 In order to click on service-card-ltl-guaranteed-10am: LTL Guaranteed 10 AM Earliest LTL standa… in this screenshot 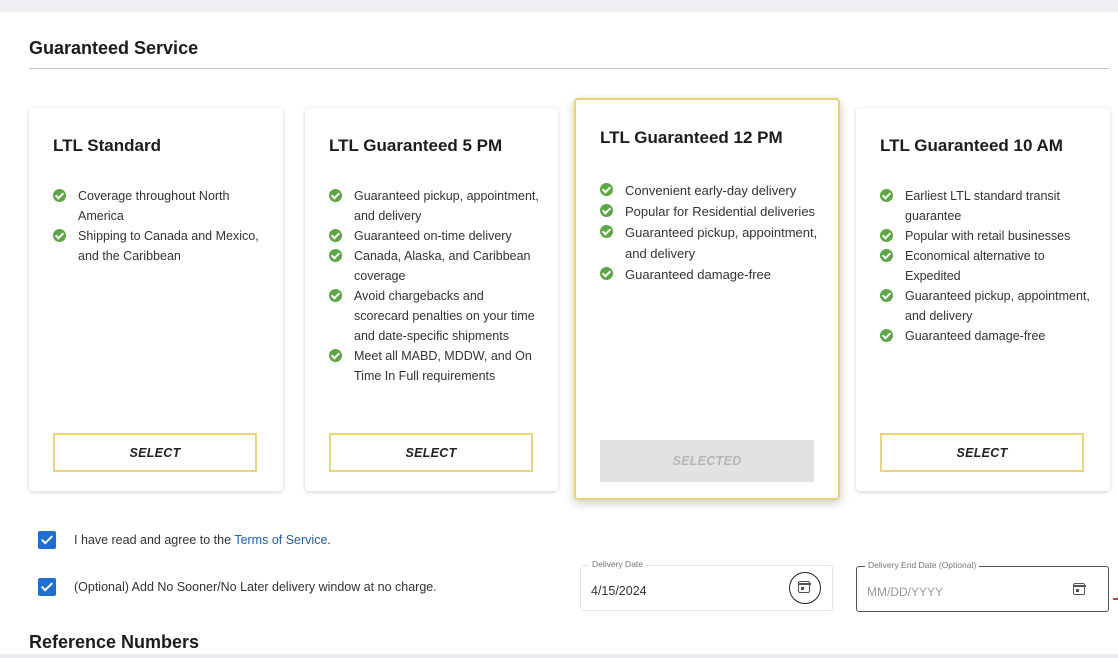, I will do `click(983, 299)`.